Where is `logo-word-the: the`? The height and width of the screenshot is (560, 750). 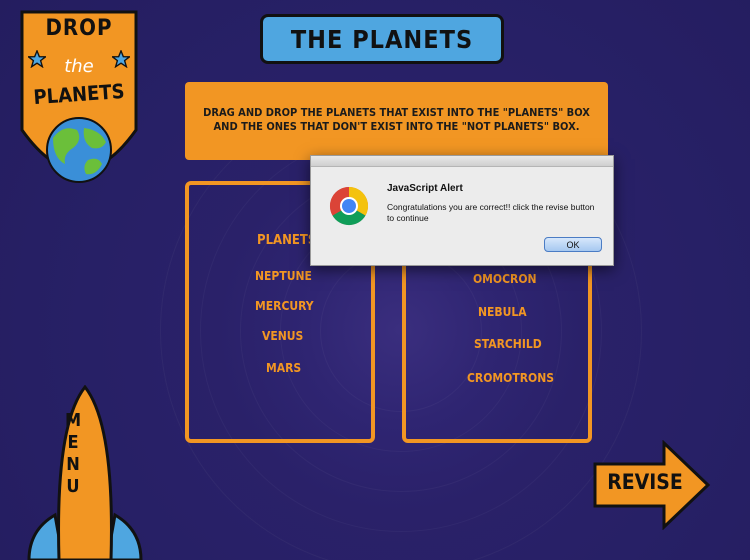 logo-word-the: the is located at coordinates (79, 66).